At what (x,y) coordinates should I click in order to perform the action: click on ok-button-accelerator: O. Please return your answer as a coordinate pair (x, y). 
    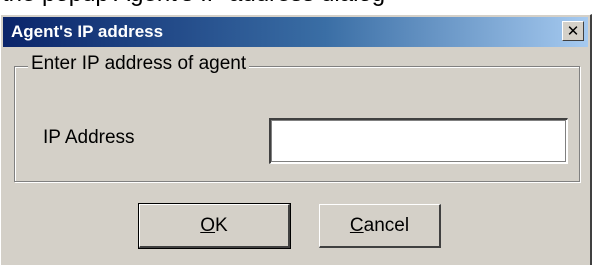
    Looking at the image, I should click on (208, 225).